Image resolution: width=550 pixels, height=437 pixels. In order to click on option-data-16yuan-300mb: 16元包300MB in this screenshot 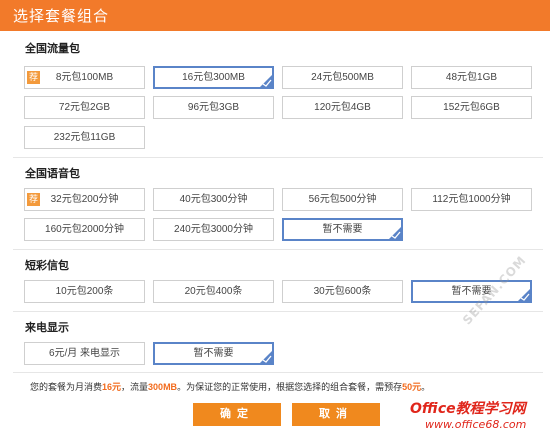, I will do `click(213, 77)`.